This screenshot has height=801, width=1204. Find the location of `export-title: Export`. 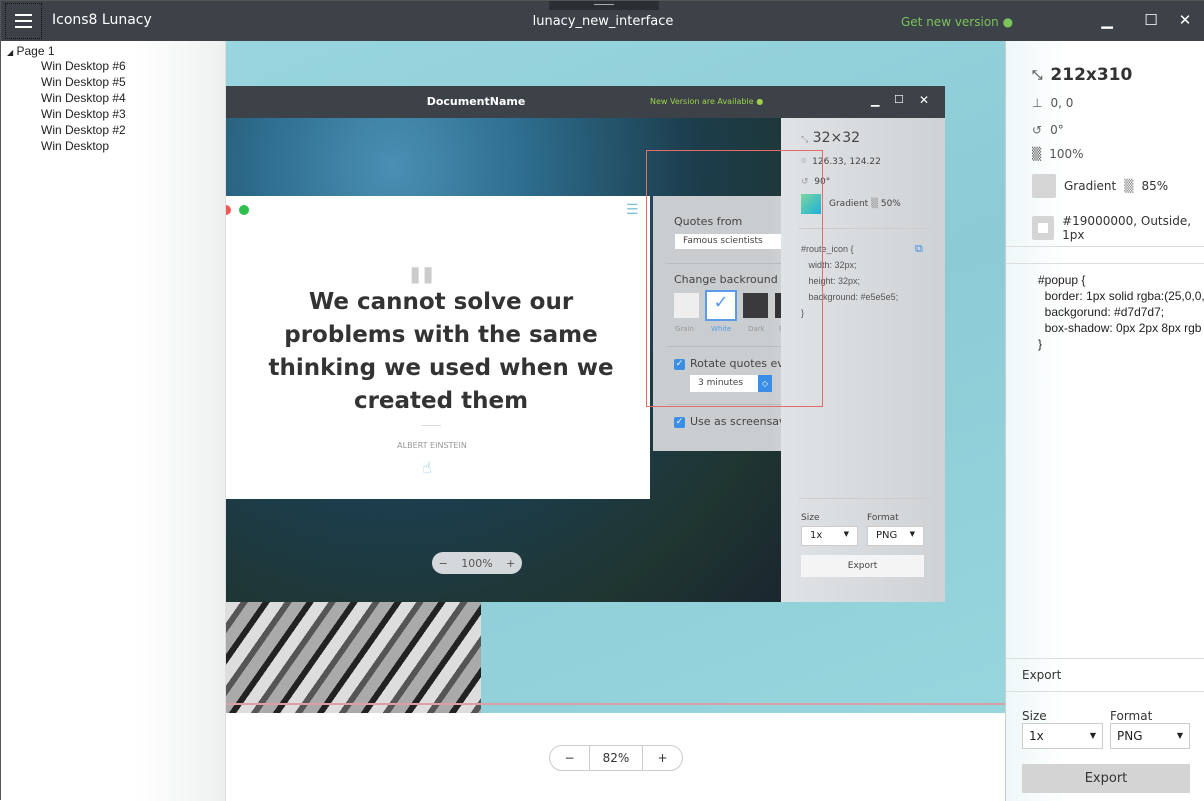

export-title: Export is located at coordinates (1042, 675).